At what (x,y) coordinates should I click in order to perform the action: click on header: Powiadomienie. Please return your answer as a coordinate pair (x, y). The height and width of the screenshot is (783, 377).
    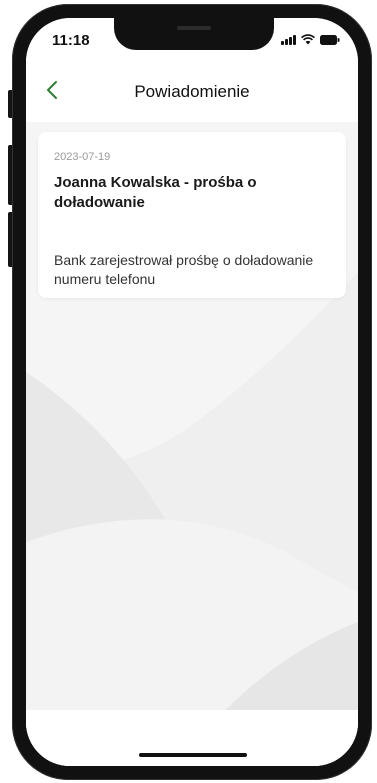
    Looking at the image, I should click on (192, 92).